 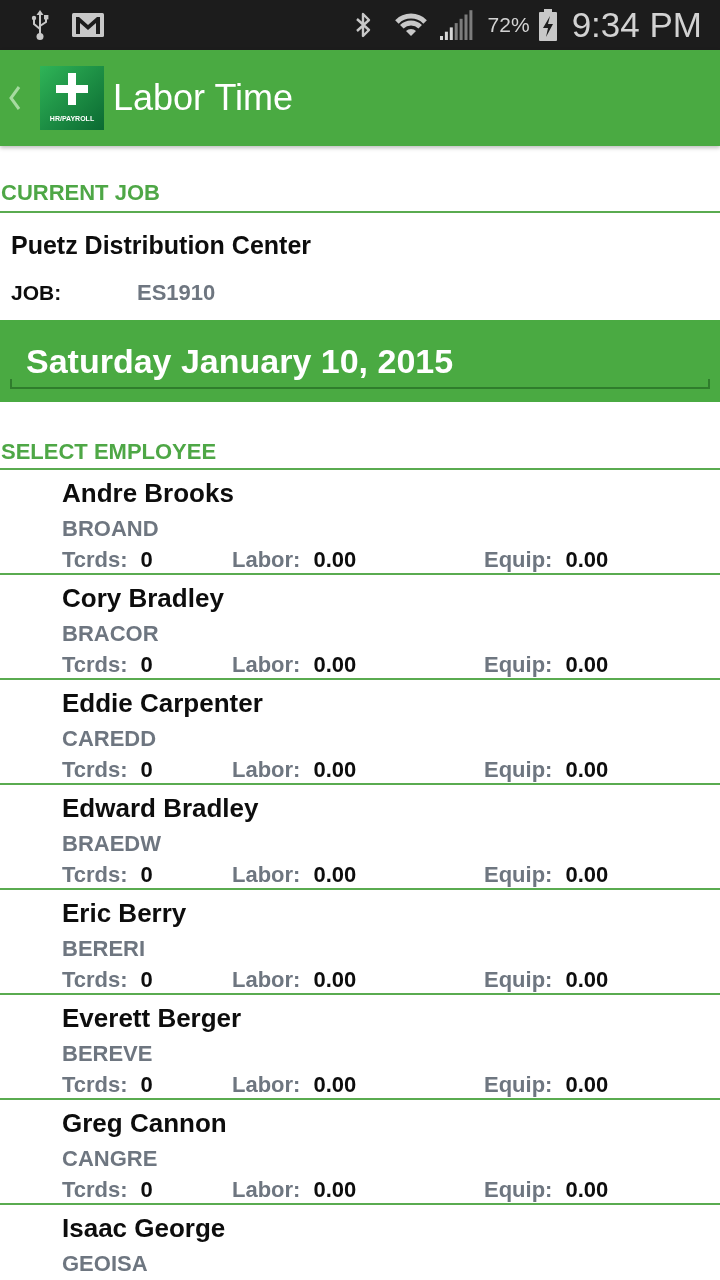 What do you see at coordinates (72, 89) in the screenshot?
I see `plus-icon` at bounding box center [72, 89].